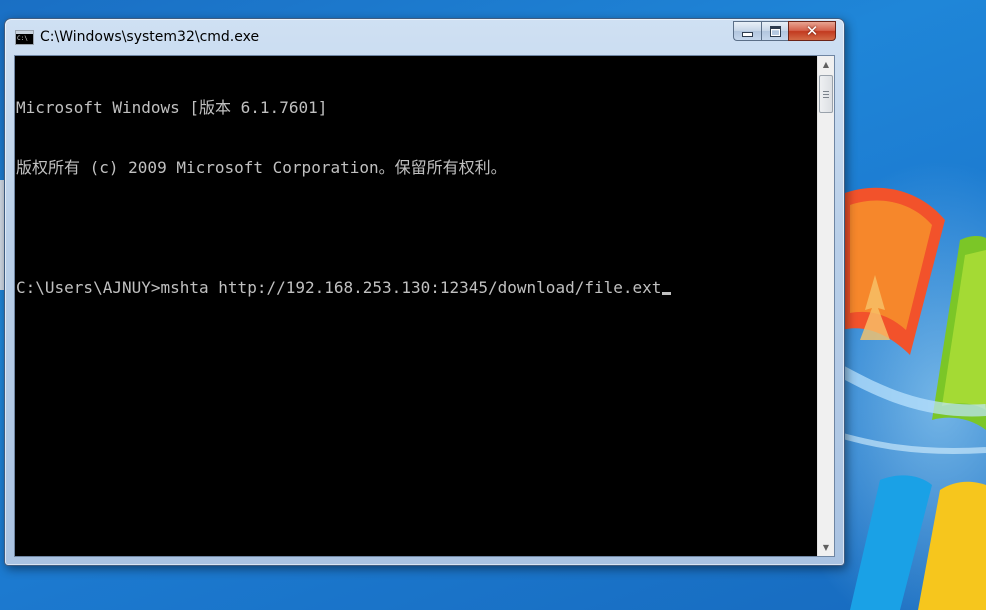  Describe the element at coordinates (747, 34) in the screenshot. I see `minimize-icon` at that location.